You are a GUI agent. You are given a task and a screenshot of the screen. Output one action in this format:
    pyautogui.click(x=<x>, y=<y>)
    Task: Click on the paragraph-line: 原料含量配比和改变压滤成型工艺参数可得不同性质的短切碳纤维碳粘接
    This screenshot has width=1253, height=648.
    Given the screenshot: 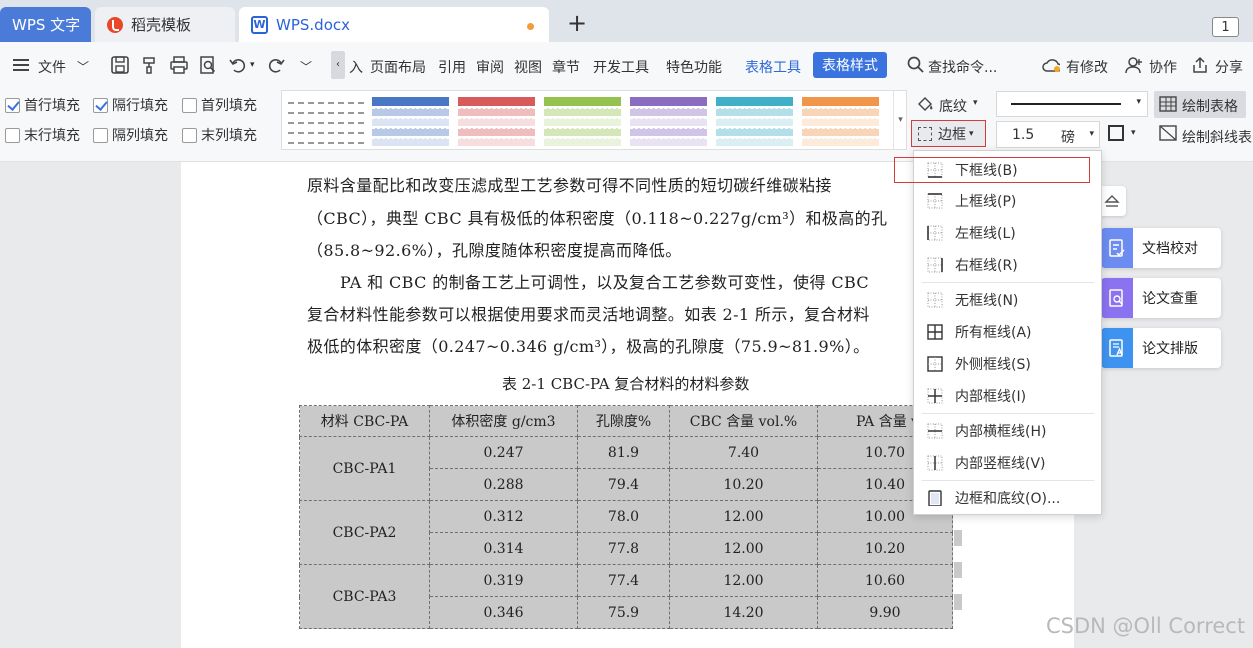 What is the action you would take?
    pyautogui.click(x=569, y=184)
    